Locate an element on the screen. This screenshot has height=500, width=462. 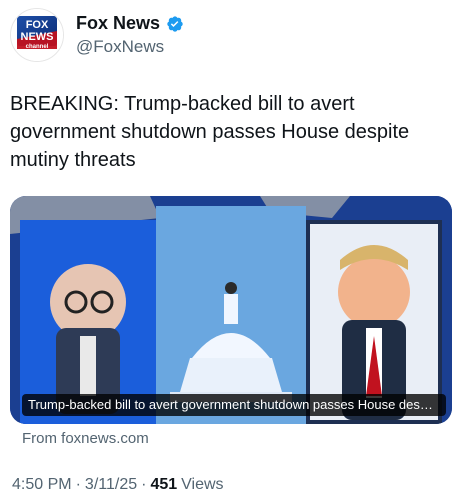
capitol-tower is located at coordinates (231, 309).